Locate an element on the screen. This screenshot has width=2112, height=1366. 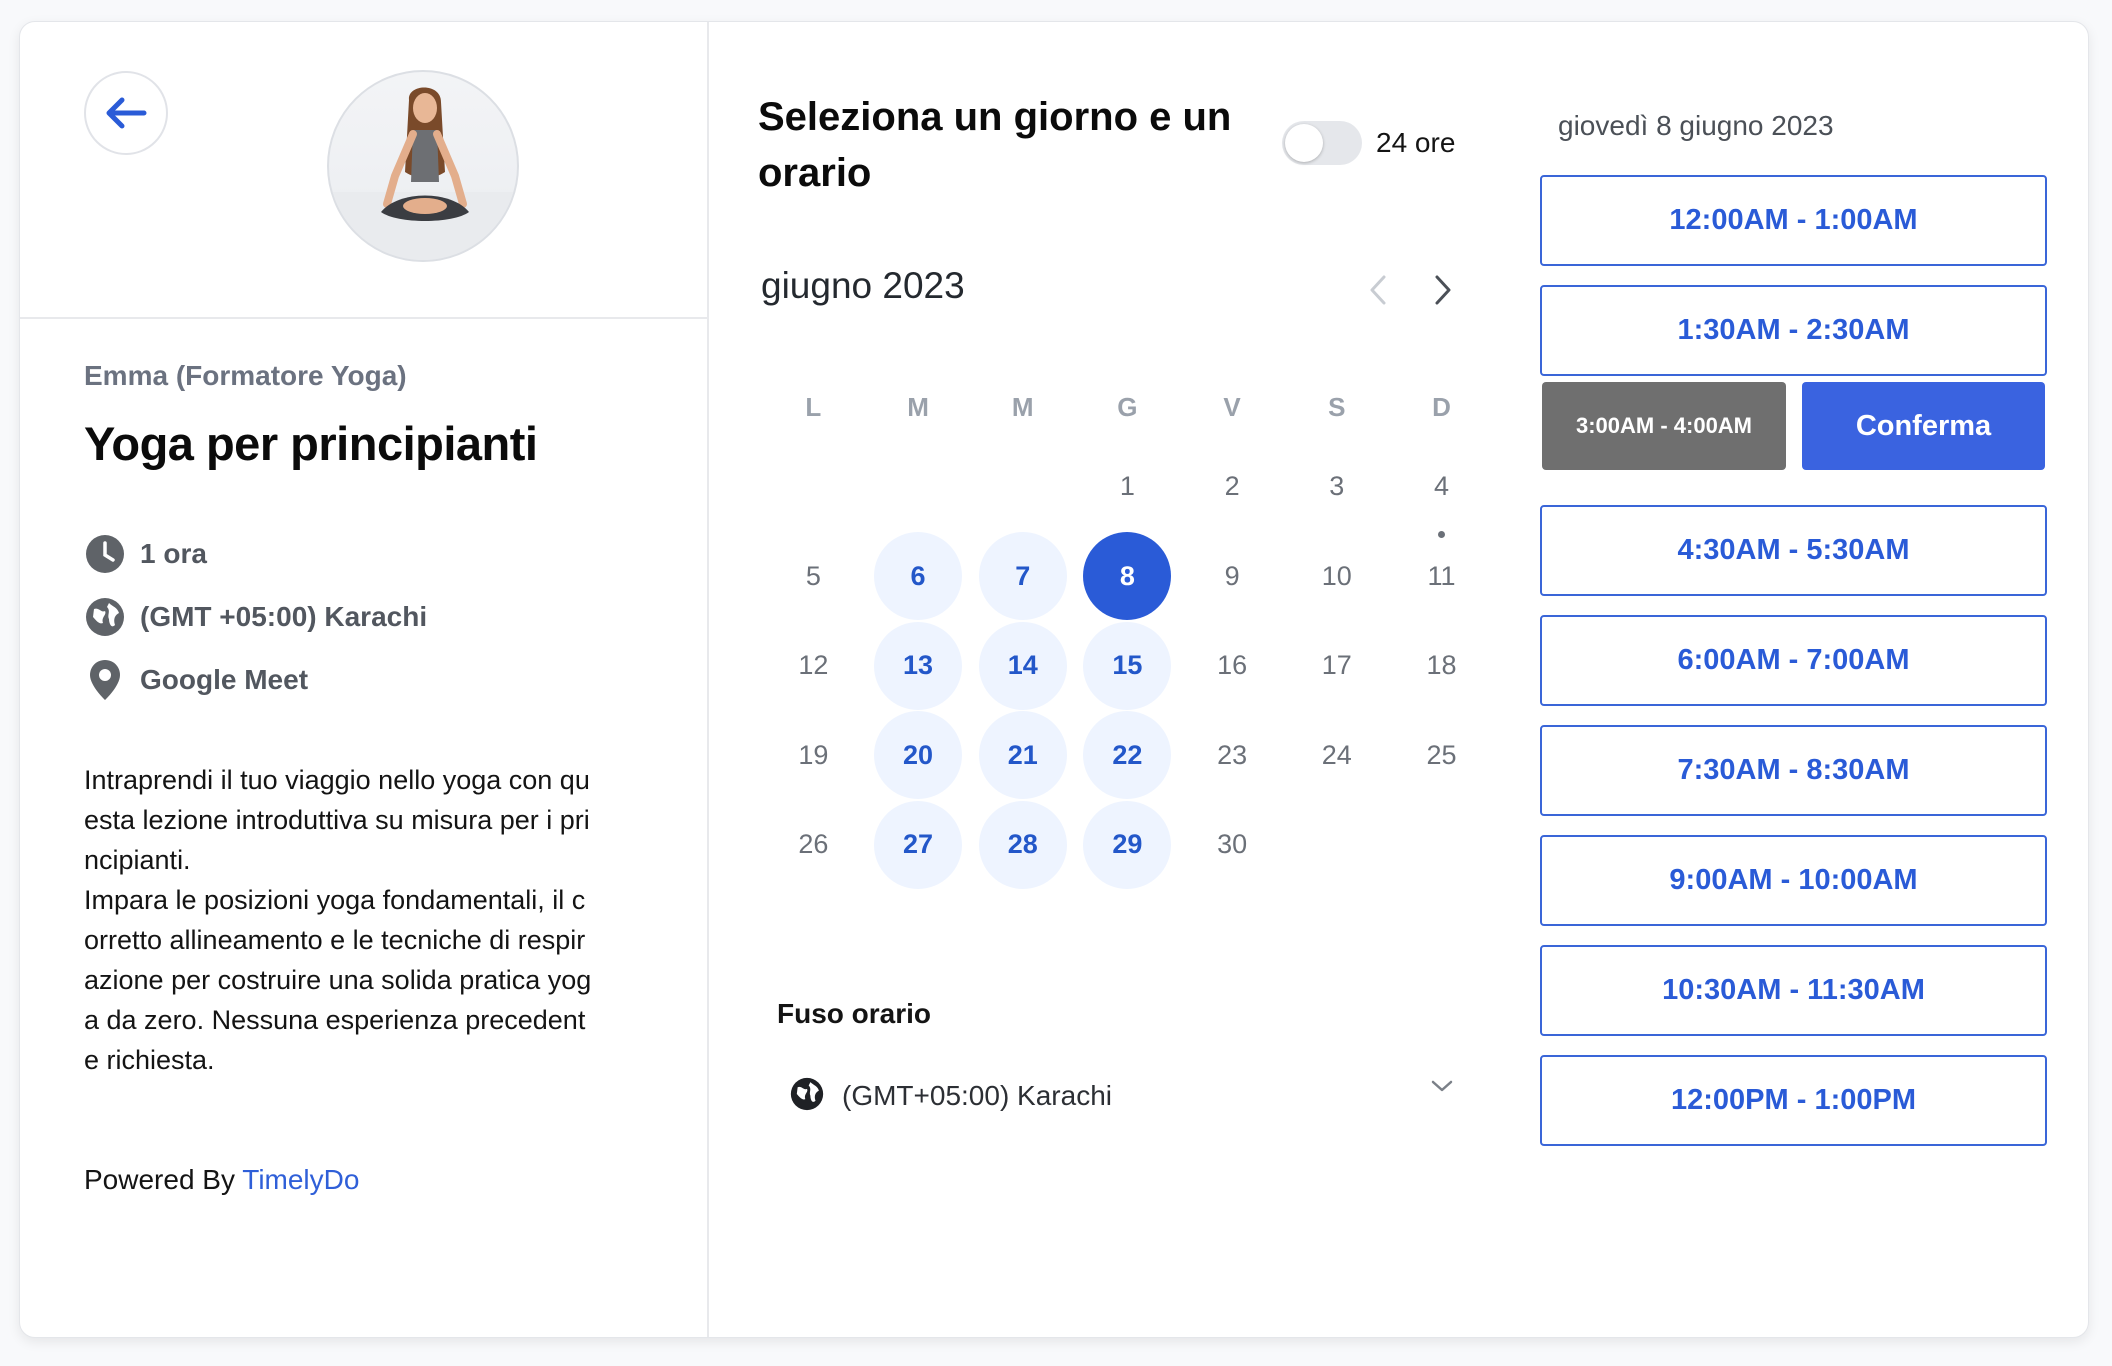
calendar-day-number: 23 is located at coordinates (1232, 754).